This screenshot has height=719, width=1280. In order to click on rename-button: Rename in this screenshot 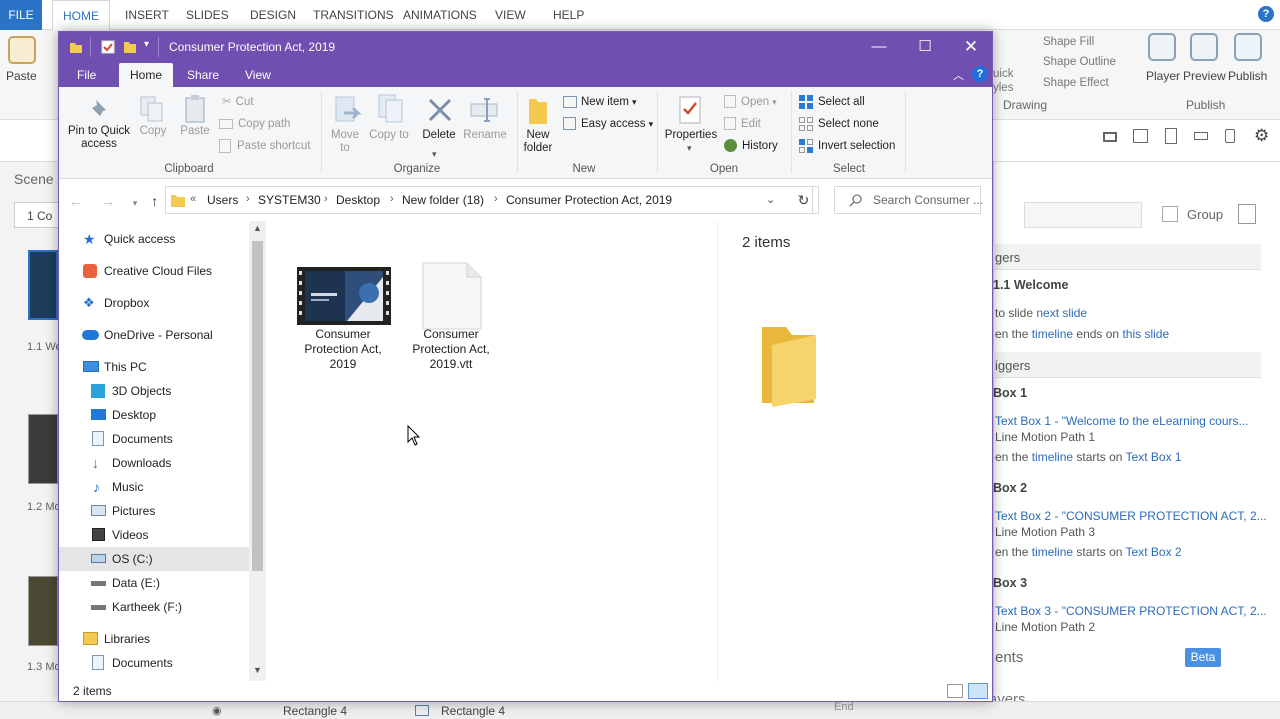, I will do `click(485, 135)`.